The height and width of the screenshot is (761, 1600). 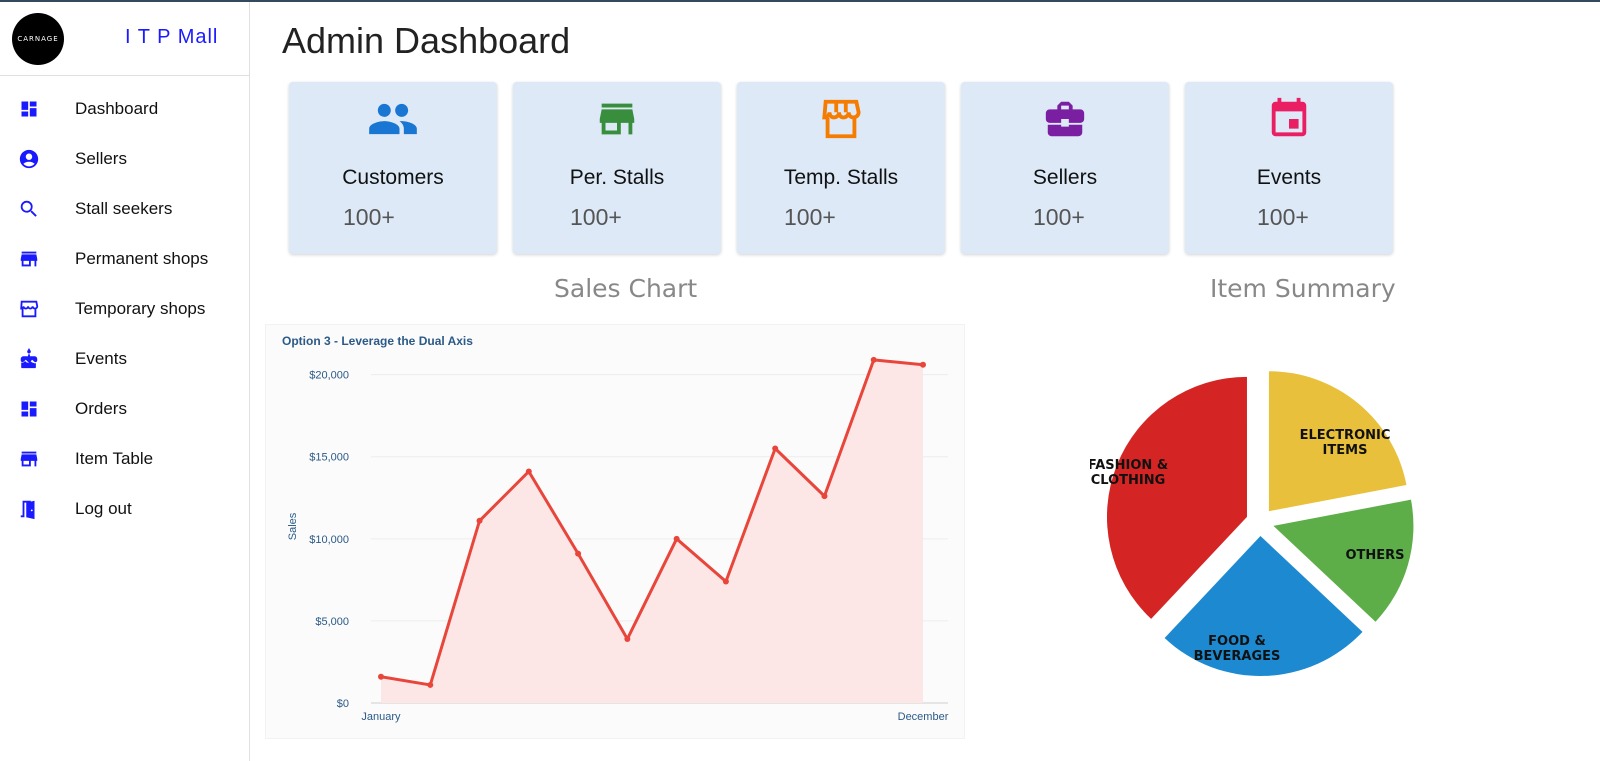 What do you see at coordinates (841, 177) in the screenshot?
I see `card-label: Temp. Stalls` at bounding box center [841, 177].